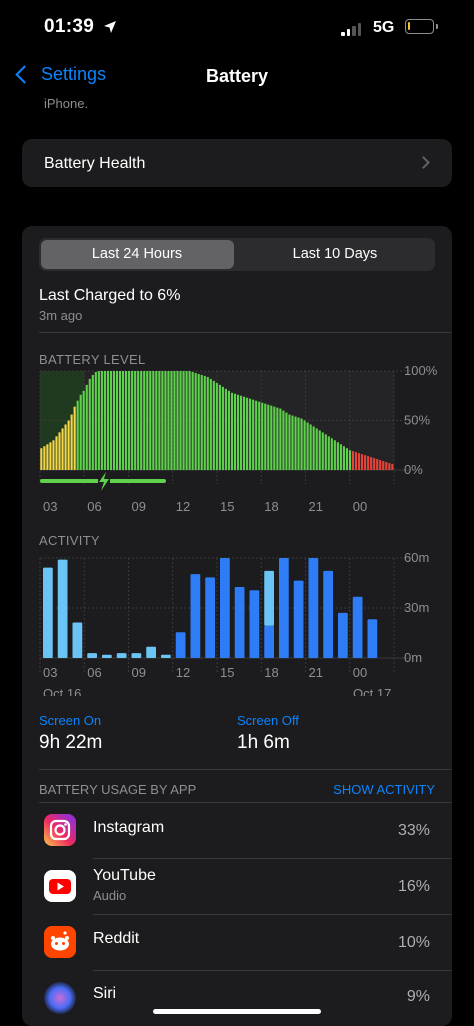  I want to click on screen-off-value: 1h 6m, so click(263, 742).